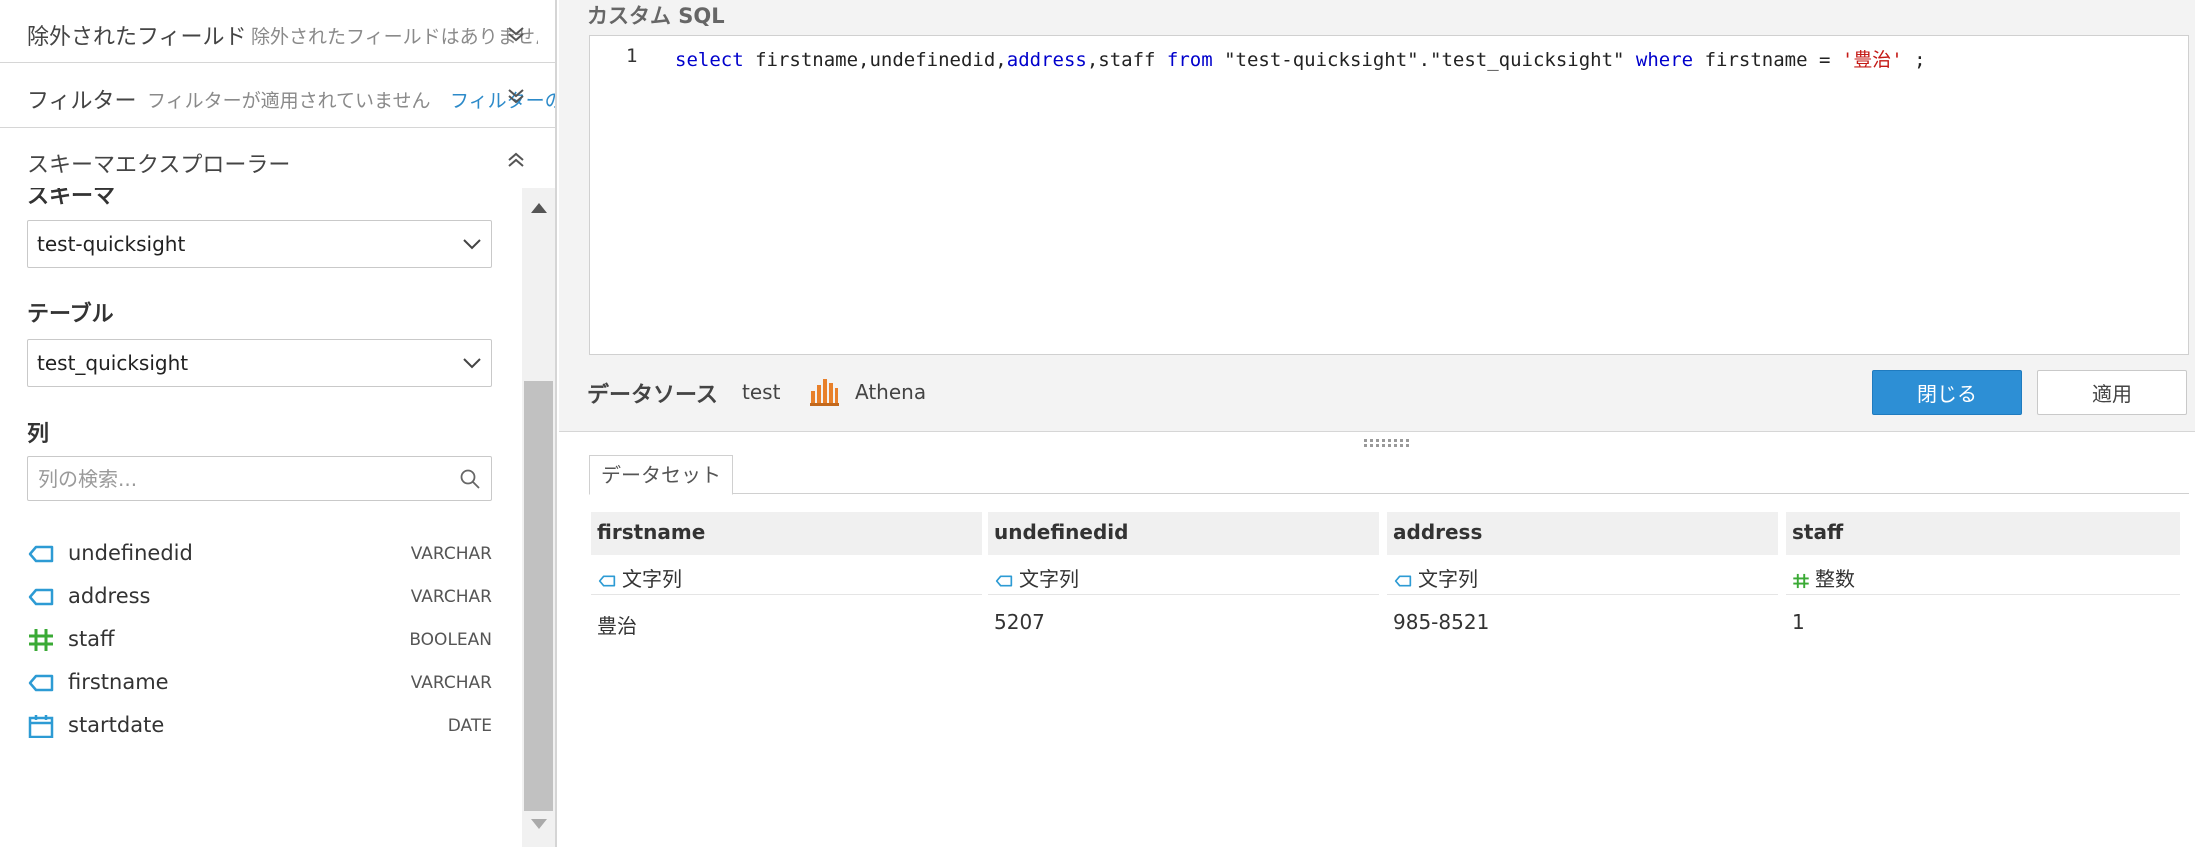  I want to click on preview-tabs: データセット, so click(1389, 475).